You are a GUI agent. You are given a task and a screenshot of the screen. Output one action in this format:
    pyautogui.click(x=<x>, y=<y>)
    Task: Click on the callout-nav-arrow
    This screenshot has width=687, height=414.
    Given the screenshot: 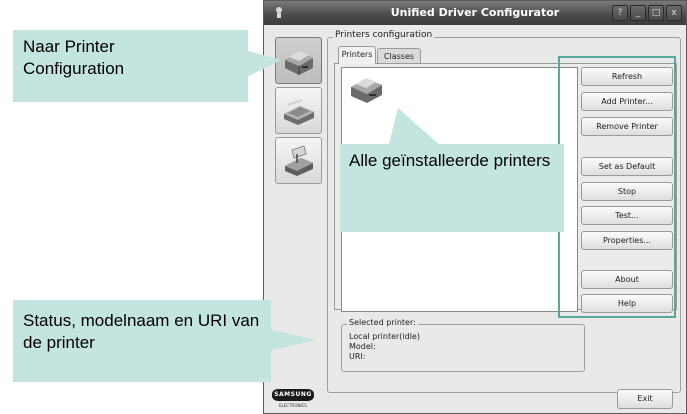 What is the action you would take?
    pyautogui.click(x=263, y=64)
    